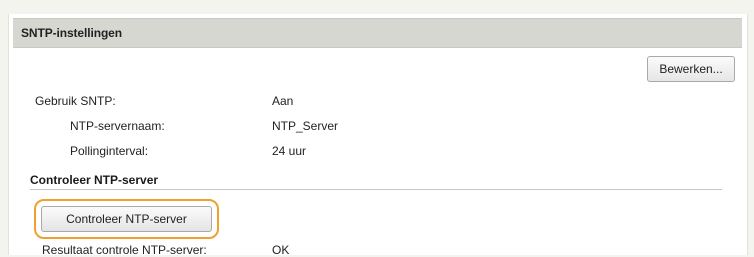  What do you see at coordinates (377, 33) in the screenshot?
I see `section-header: SNTP-instellingen` at bounding box center [377, 33].